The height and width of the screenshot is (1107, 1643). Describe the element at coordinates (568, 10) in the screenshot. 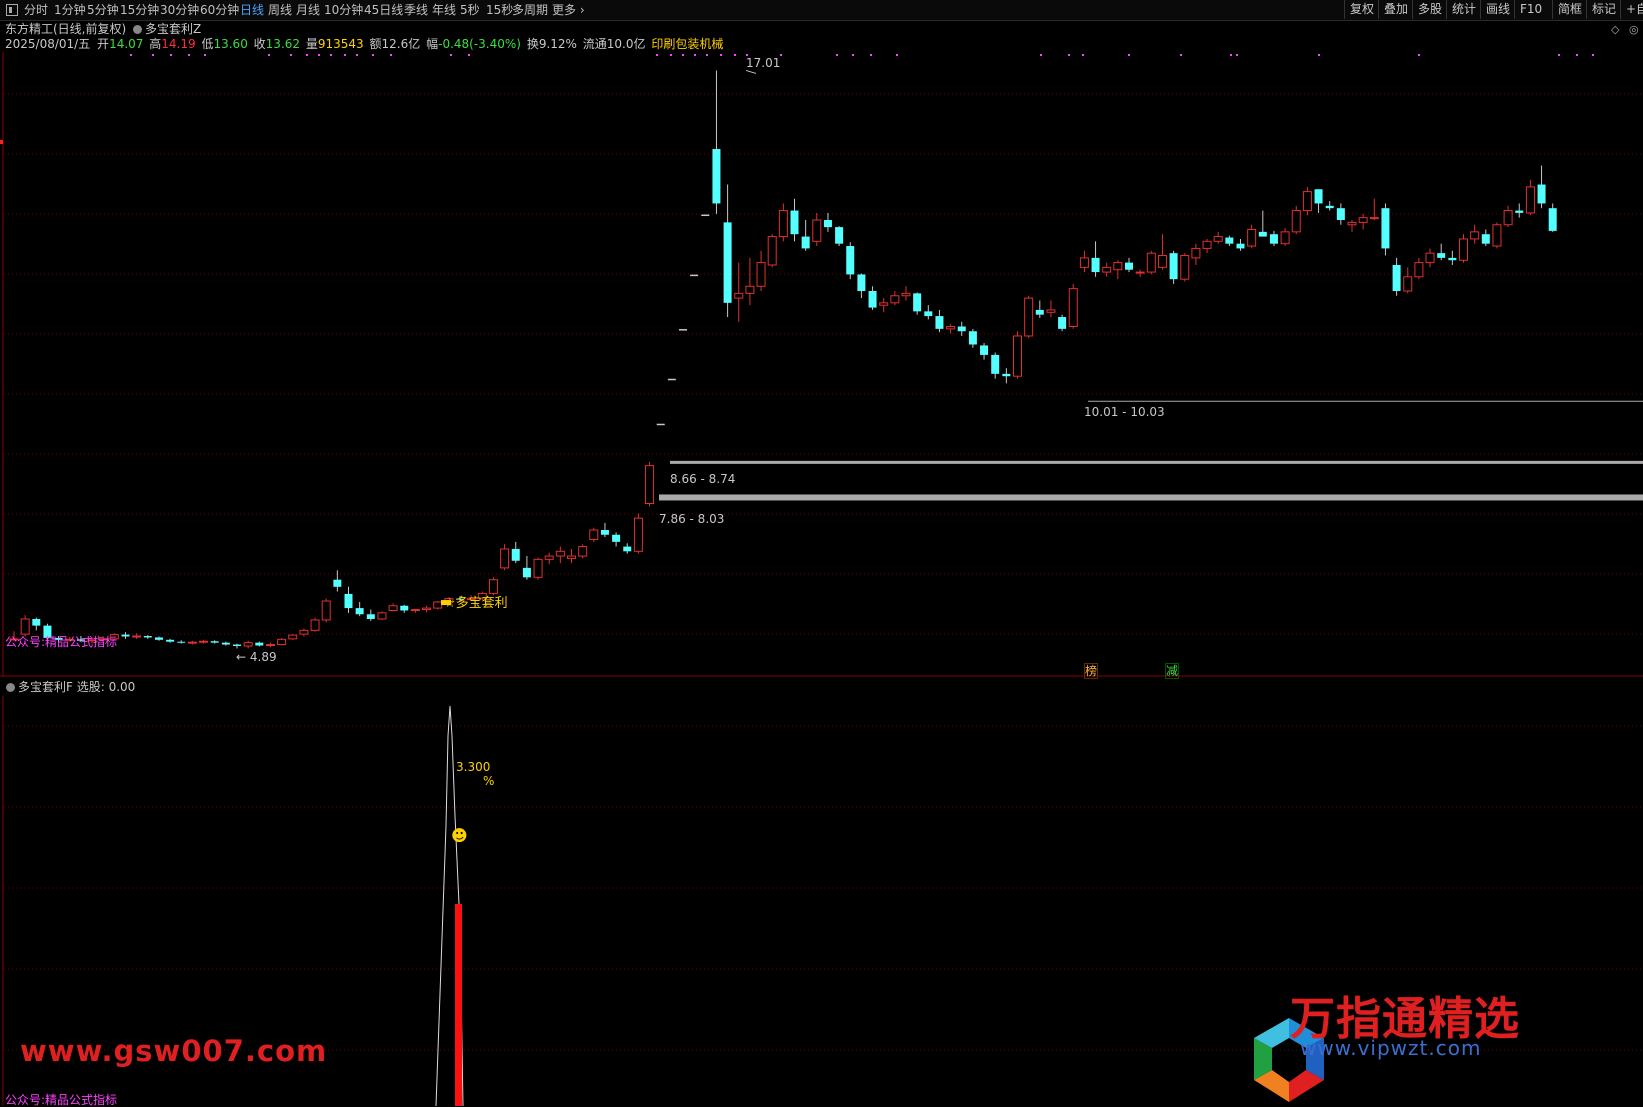

I see `tab-period-16: 更多 ›` at that location.